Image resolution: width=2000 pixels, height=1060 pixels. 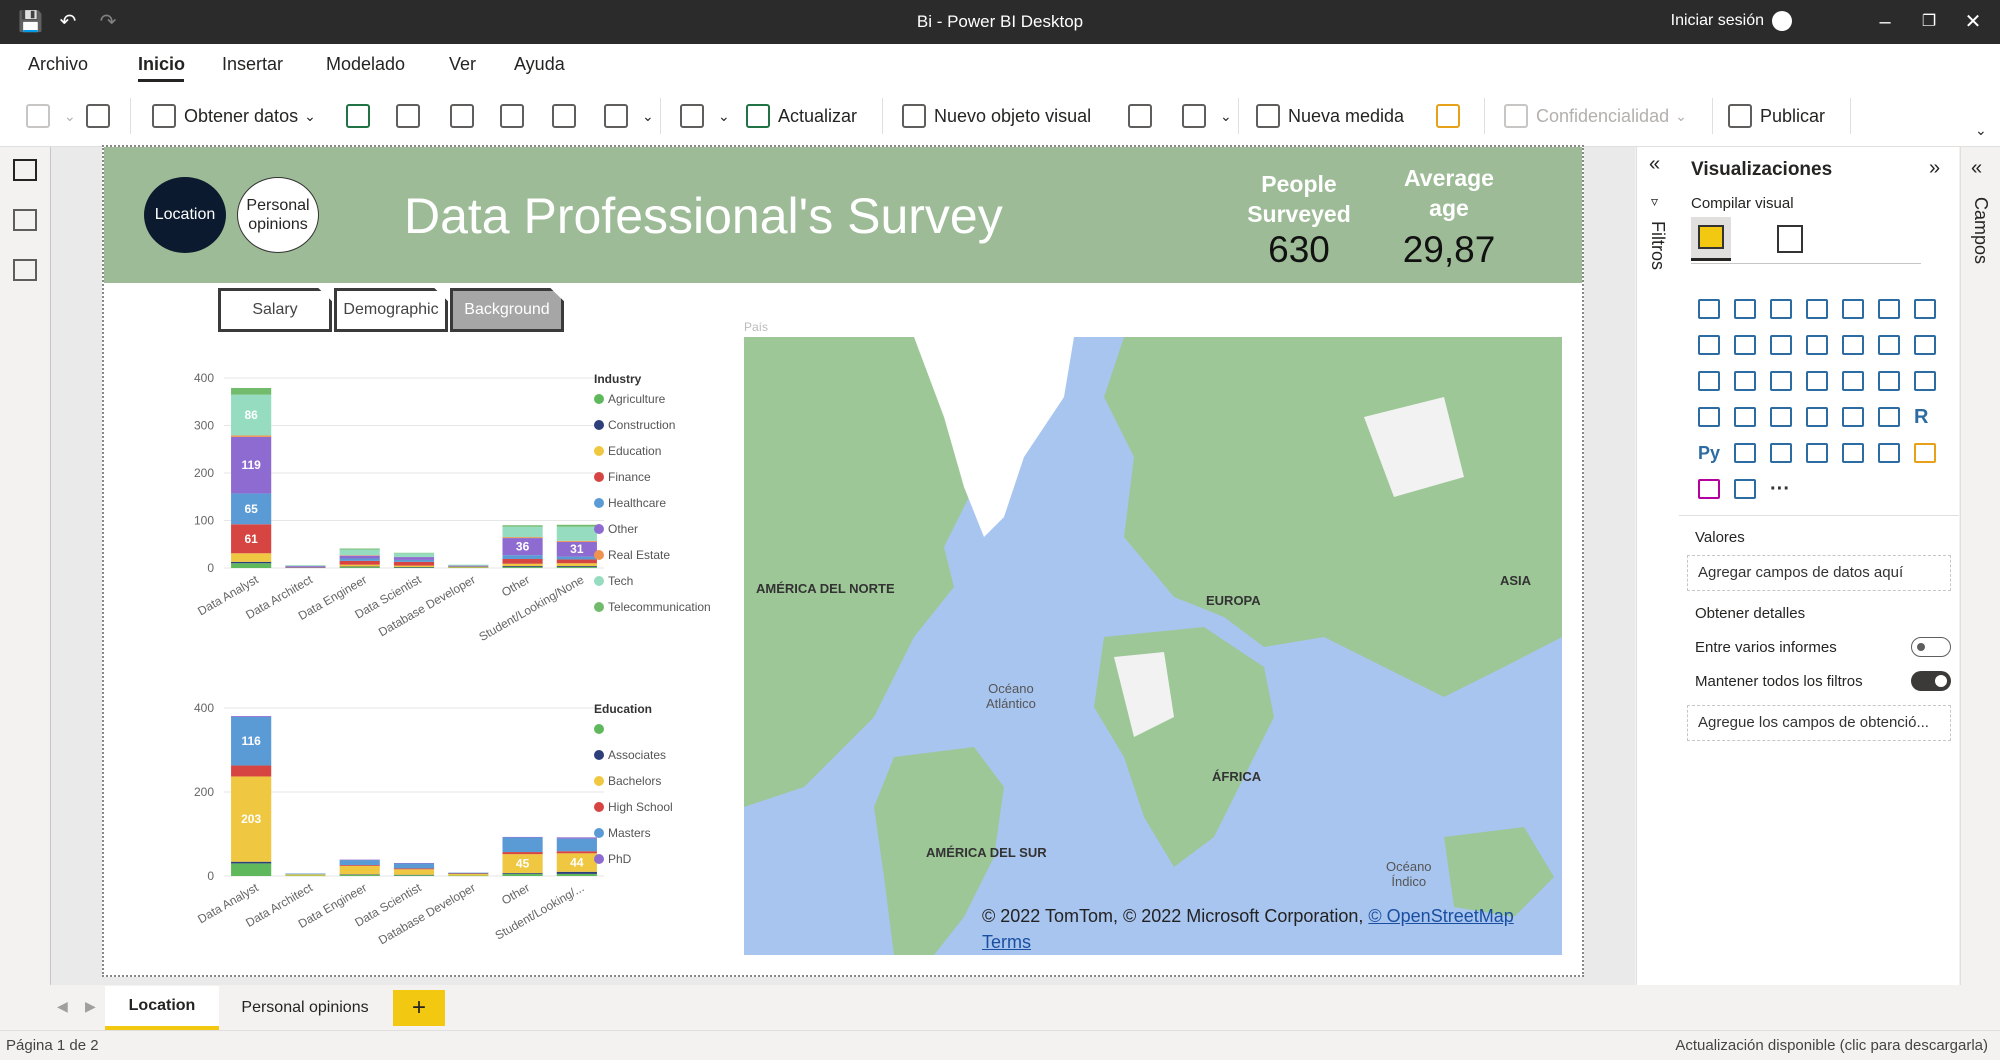 What do you see at coordinates (640, 807) in the screenshot?
I see `legend-item: High School` at bounding box center [640, 807].